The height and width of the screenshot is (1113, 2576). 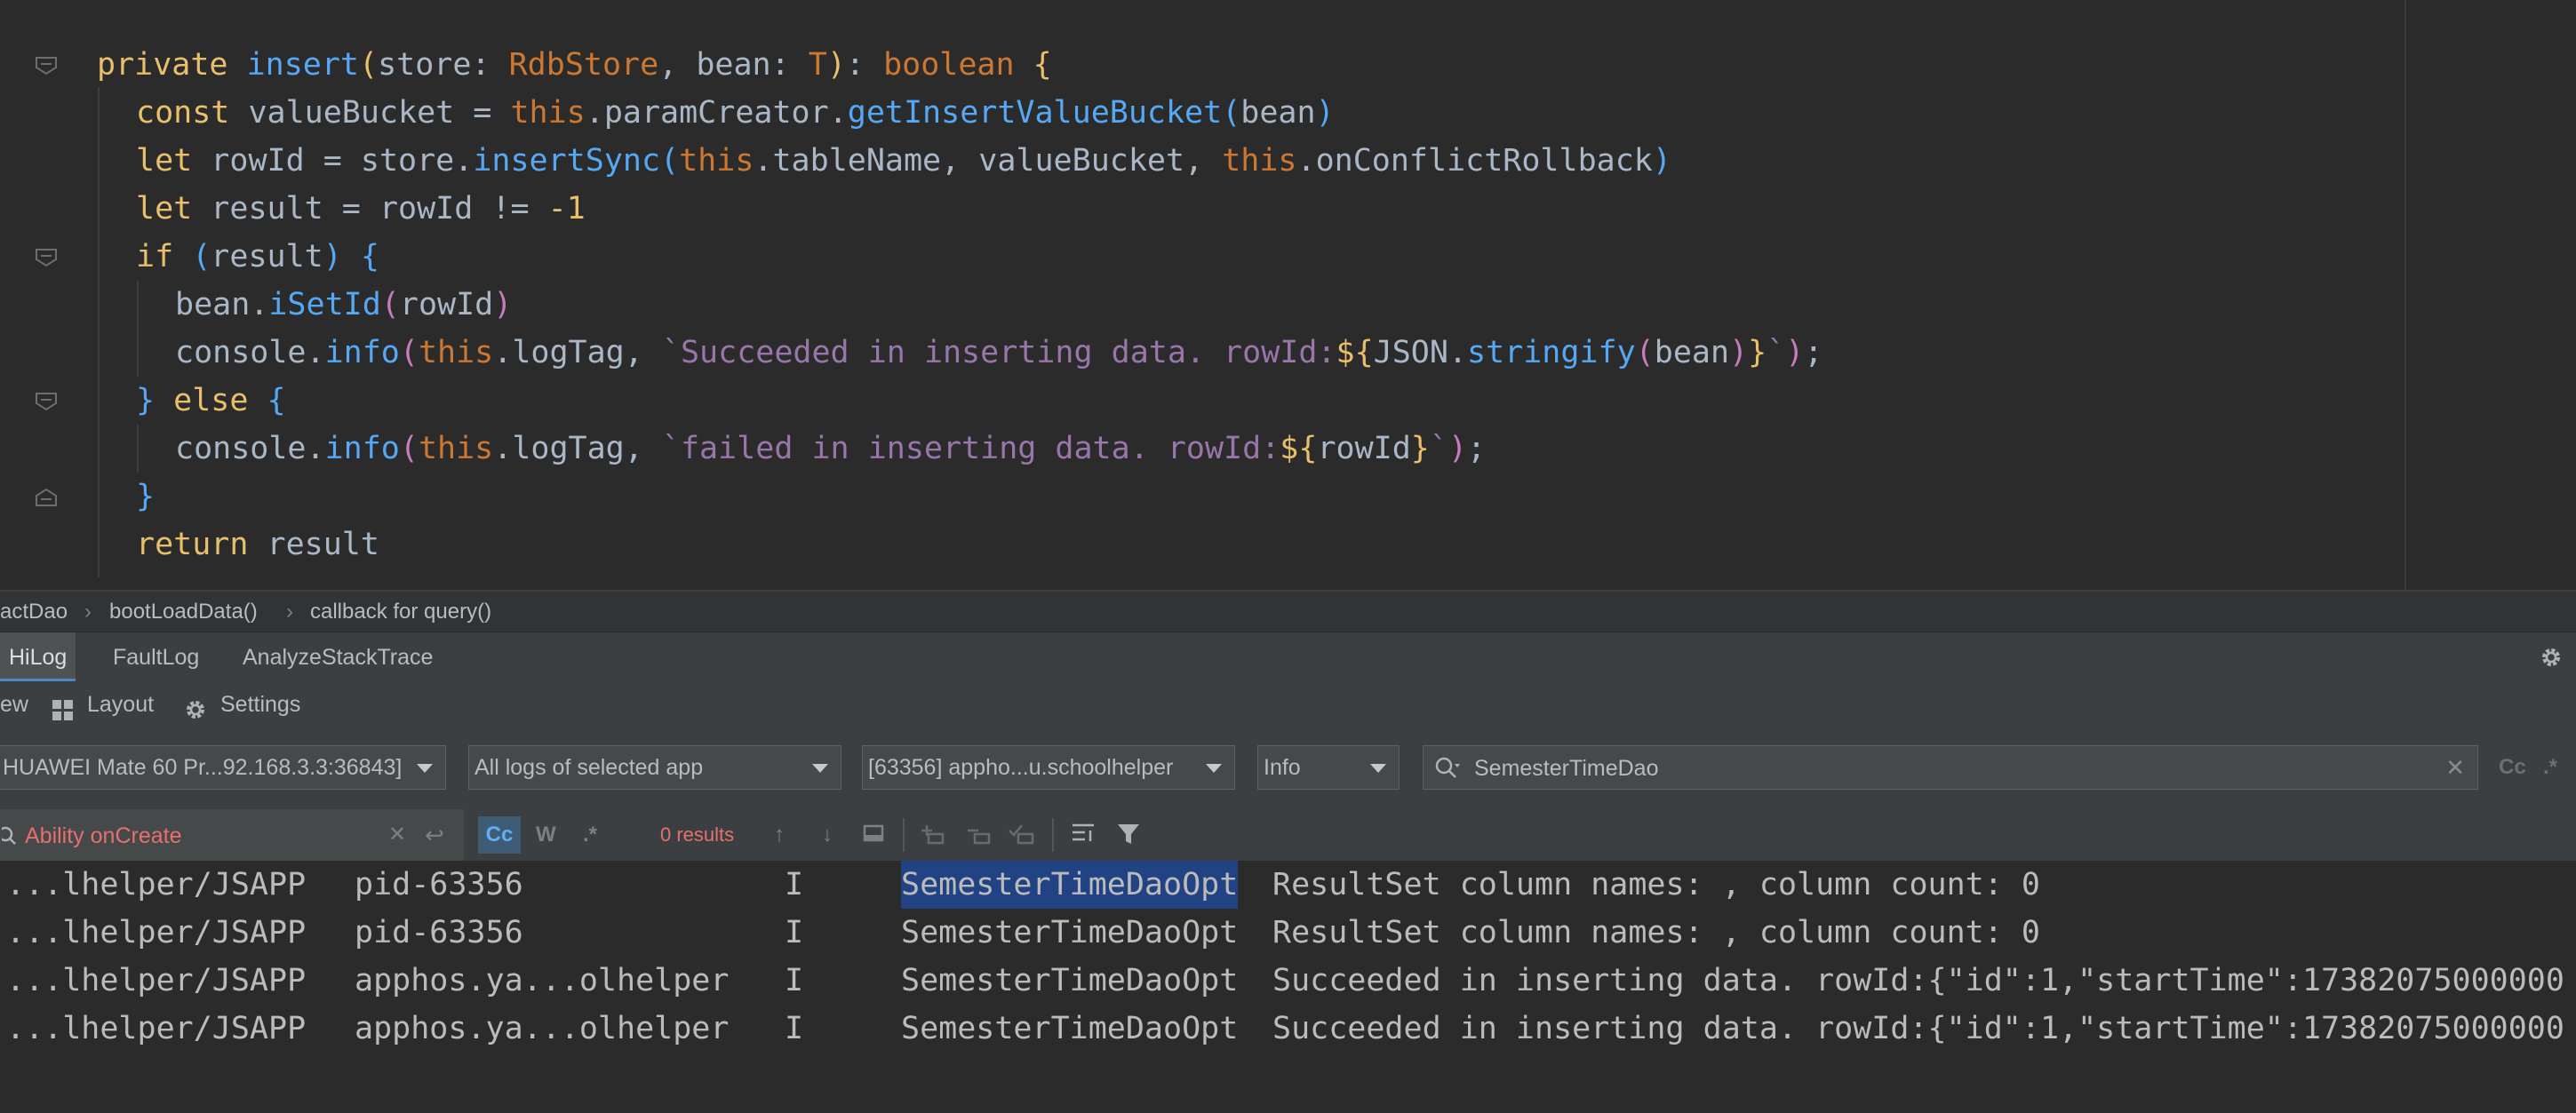 What do you see at coordinates (989, 161) in the screenshot?
I see `code-token: .tableName, valueBucket,` at bounding box center [989, 161].